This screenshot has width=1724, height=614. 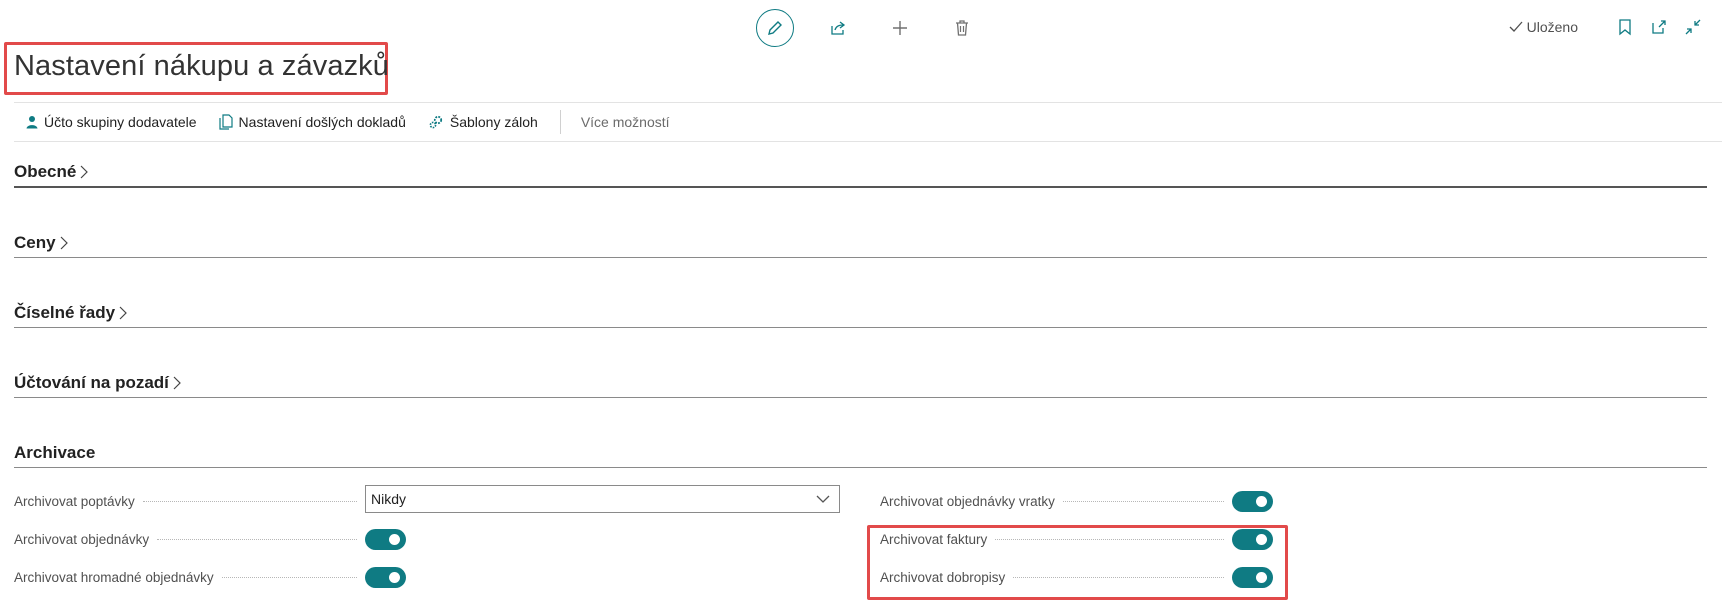 What do you see at coordinates (82, 539) in the screenshot?
I see `archive-orders-label: Archivovat objednávky` at bounding box center [82, 539].